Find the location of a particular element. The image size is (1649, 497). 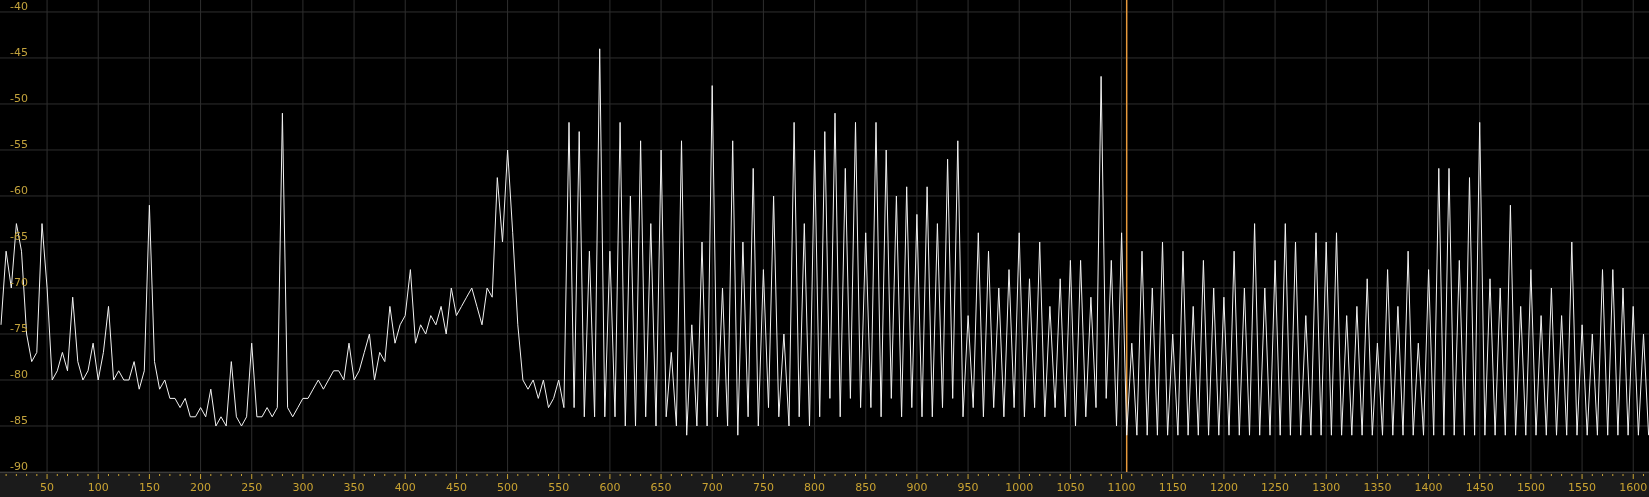

x-axis-label: 650 is located at coordinates (661, 487).